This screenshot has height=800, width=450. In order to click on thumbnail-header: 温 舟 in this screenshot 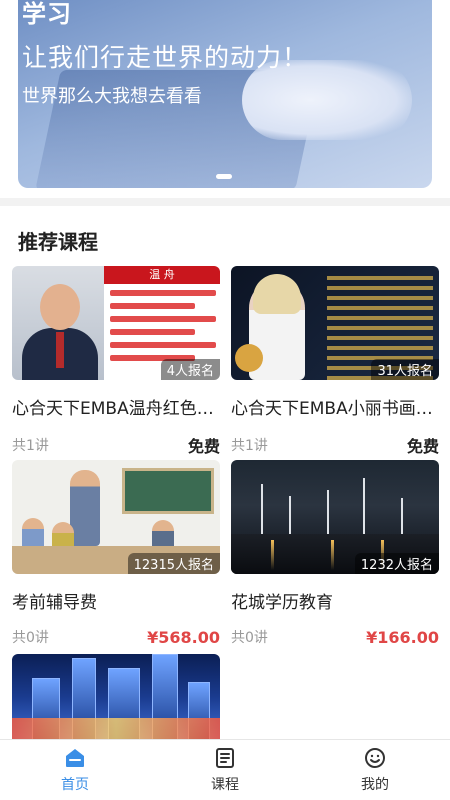, I will do `click(162, 275)`.